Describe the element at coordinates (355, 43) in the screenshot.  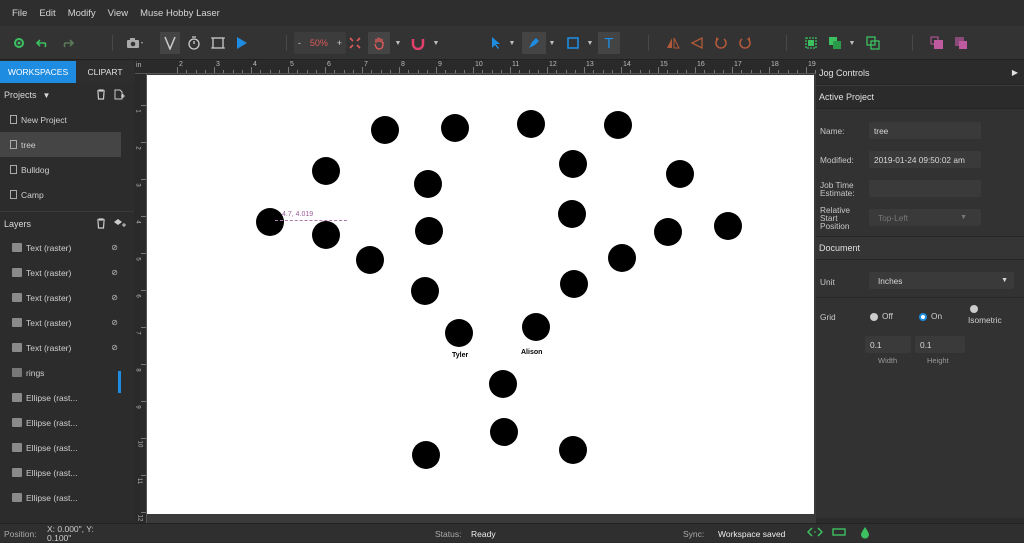
I see `fit-icon` at that location.